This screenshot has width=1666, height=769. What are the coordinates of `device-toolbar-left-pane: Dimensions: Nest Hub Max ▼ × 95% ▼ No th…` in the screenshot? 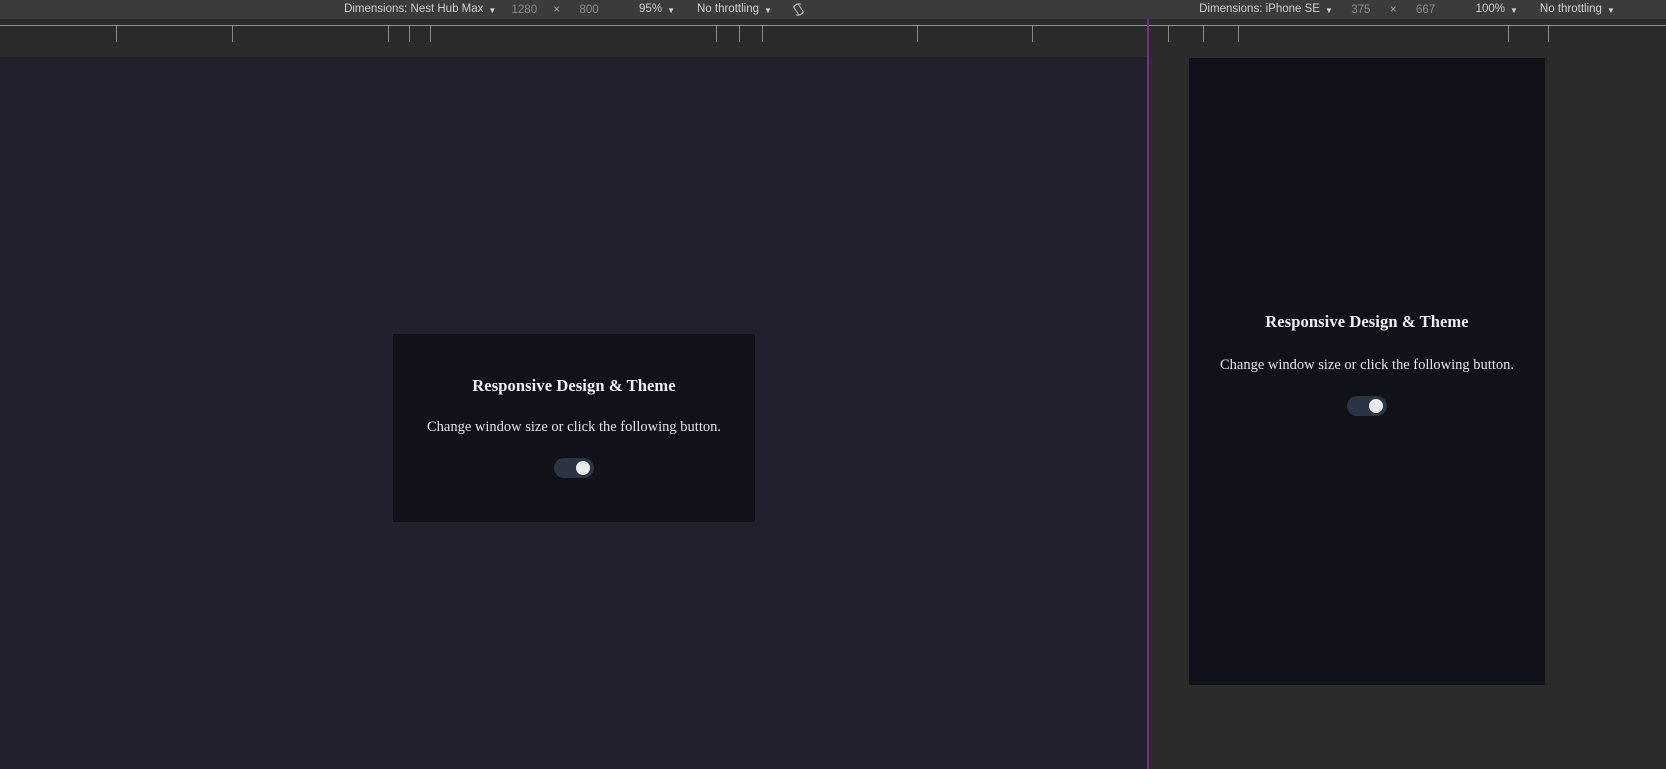 It's located at (574, 9).